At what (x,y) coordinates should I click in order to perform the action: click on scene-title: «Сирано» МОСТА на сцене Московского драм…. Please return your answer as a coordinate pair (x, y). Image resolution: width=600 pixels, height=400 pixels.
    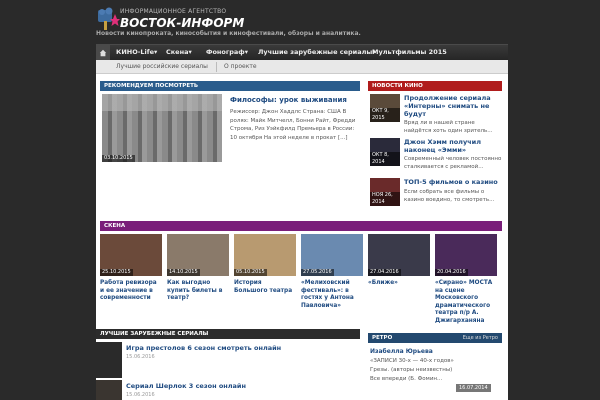
    Looking at the image, I should click on (466, 302).